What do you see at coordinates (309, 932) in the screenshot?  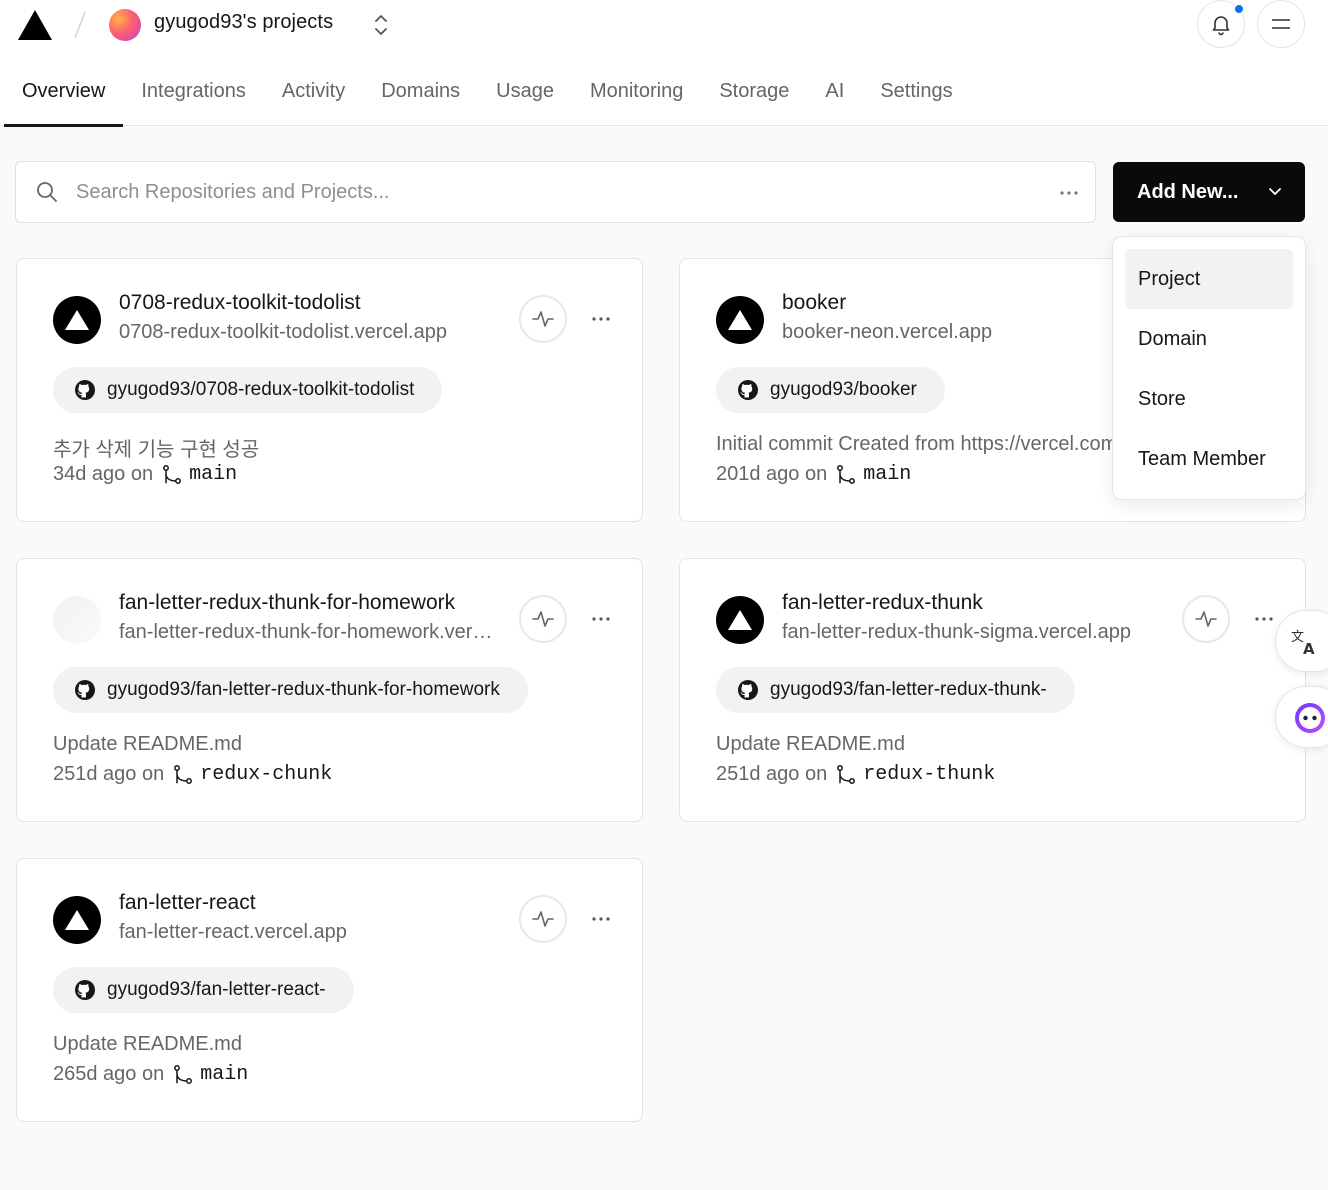 I see `project-url: fan-letter-react.vercel.app` at bounding box center [309, 932].